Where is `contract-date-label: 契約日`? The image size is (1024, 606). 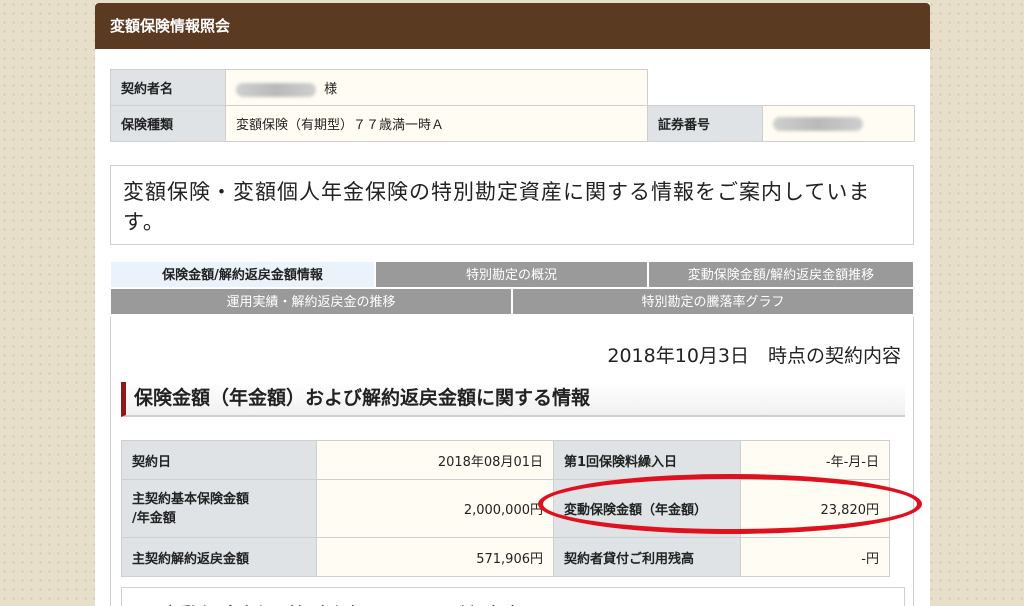
contract-date-label: 契約日 is located at coordinates (219, 460).